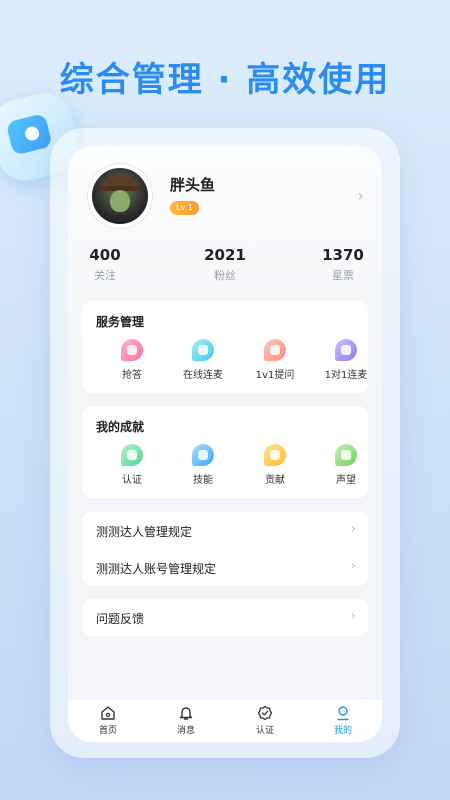 The width and height of the screenshot is (450, 800). What do you see at coordinates (120, 322) in the screenshot?
I see `service-title: 服务管理` at bounding box center [120, 322].